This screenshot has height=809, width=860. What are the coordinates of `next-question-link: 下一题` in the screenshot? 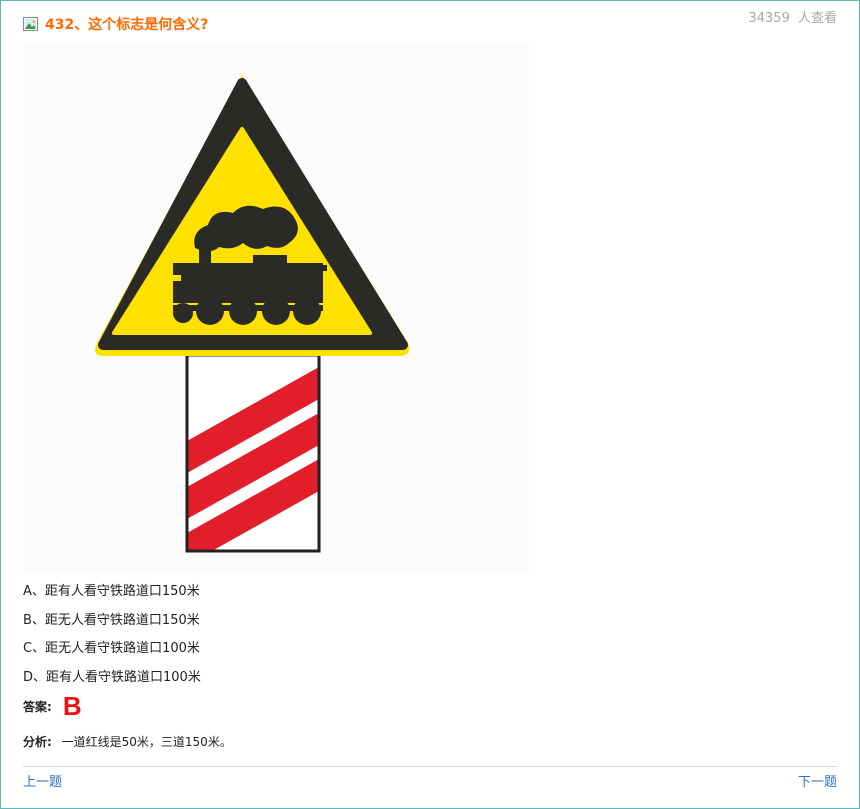 It's located at (817, 783).